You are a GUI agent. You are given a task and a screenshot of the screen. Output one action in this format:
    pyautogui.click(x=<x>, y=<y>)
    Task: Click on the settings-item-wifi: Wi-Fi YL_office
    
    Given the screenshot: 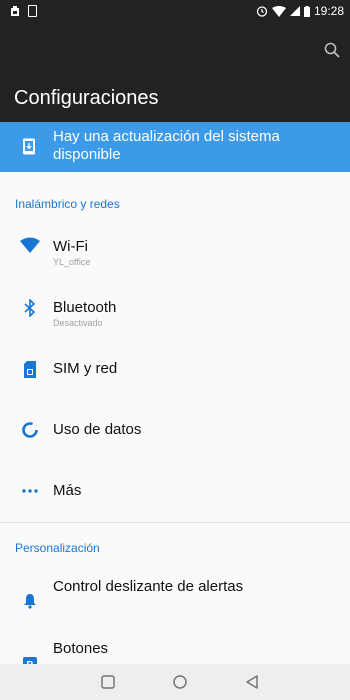 What is the action you would take?
    pyautogui.click(x=175, y=247)
    